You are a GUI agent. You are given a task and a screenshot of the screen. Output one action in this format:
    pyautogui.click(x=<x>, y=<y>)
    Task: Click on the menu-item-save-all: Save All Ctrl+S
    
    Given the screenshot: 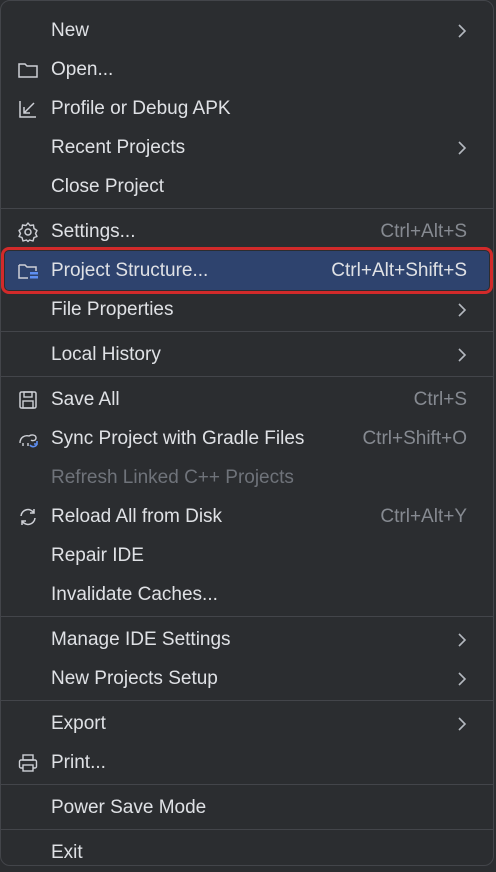 What is the action you would take?
    pyautogui.click(x=247, y=399)
    